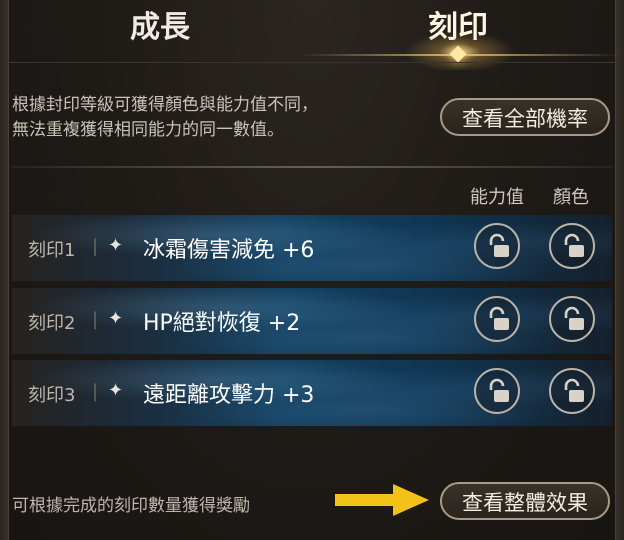 The image size is (624, 540). Describe the element at coordinates (458, 24) in the screenshot. I see `tab-imprint: 刻印` at that location.